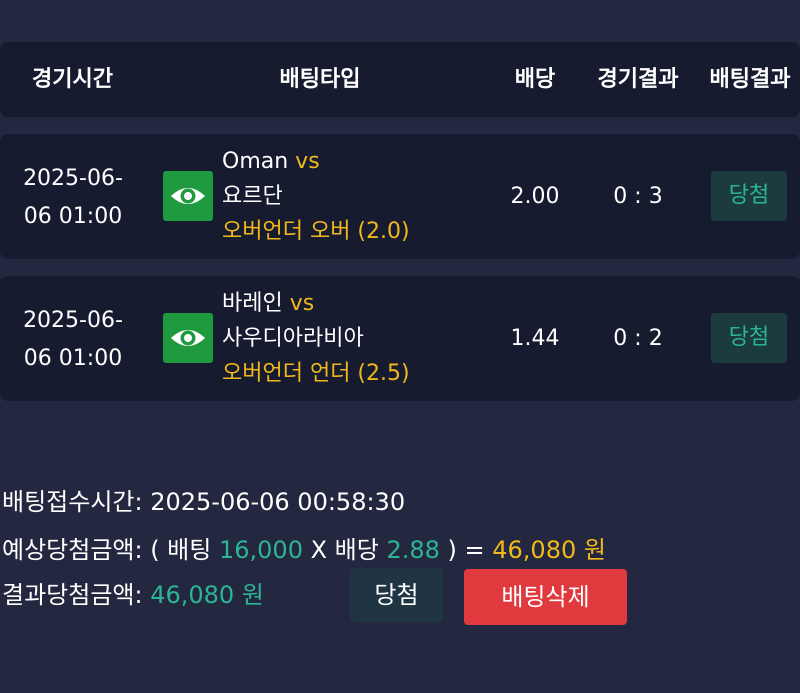 Image resolution: width=800 pixels, height=693 pixels. I want to click on total-odds: 2.88, so click(413, 550).